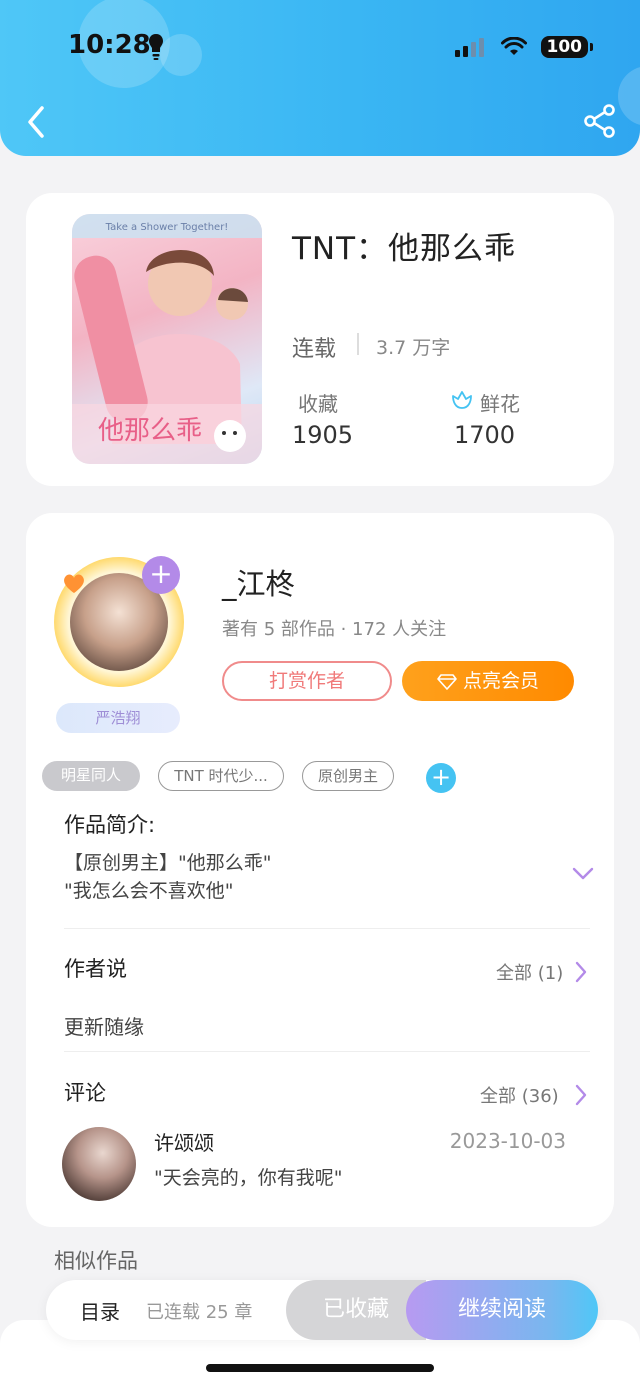  What do you see at coordinates (469, 47) in the screenshot?
I see `signal-icon` at bounding box center [469, 47].